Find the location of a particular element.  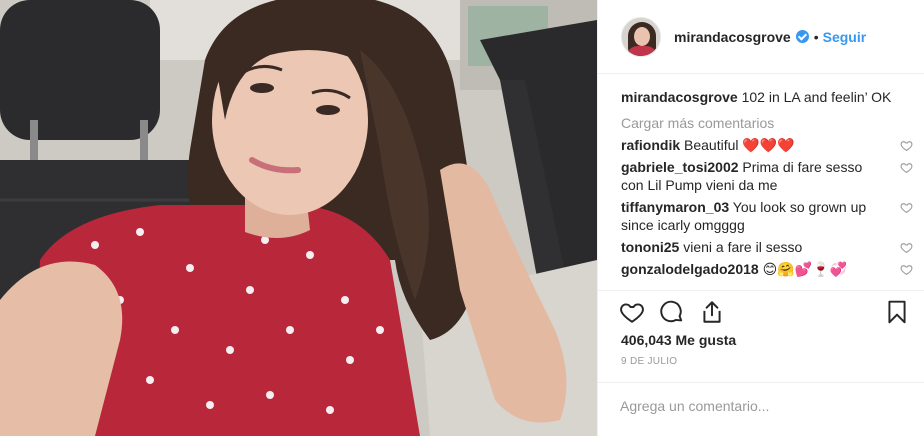

avatar is located at coordinates (641, 36).